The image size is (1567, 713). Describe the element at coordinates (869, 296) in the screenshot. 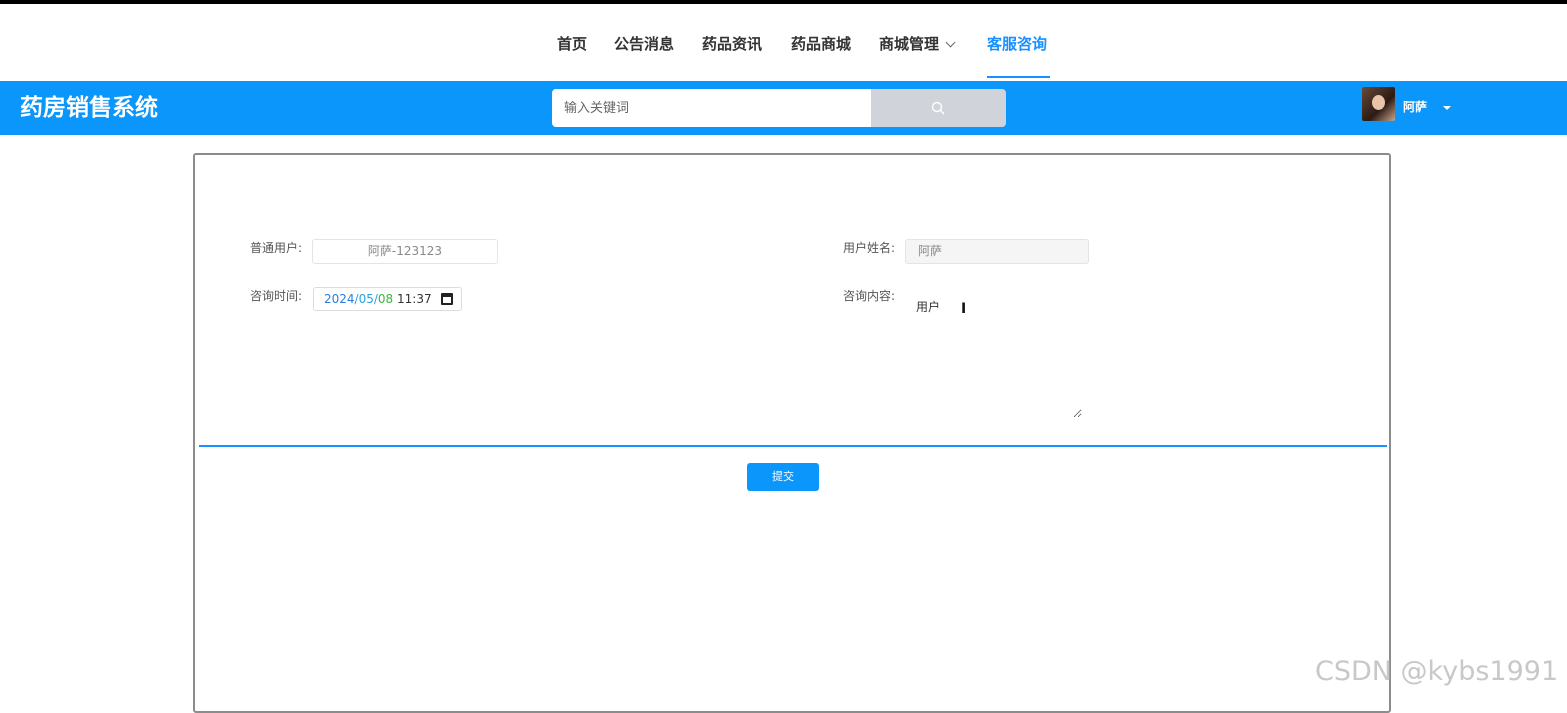

I see `content-label: 咨询内容:` at that location.